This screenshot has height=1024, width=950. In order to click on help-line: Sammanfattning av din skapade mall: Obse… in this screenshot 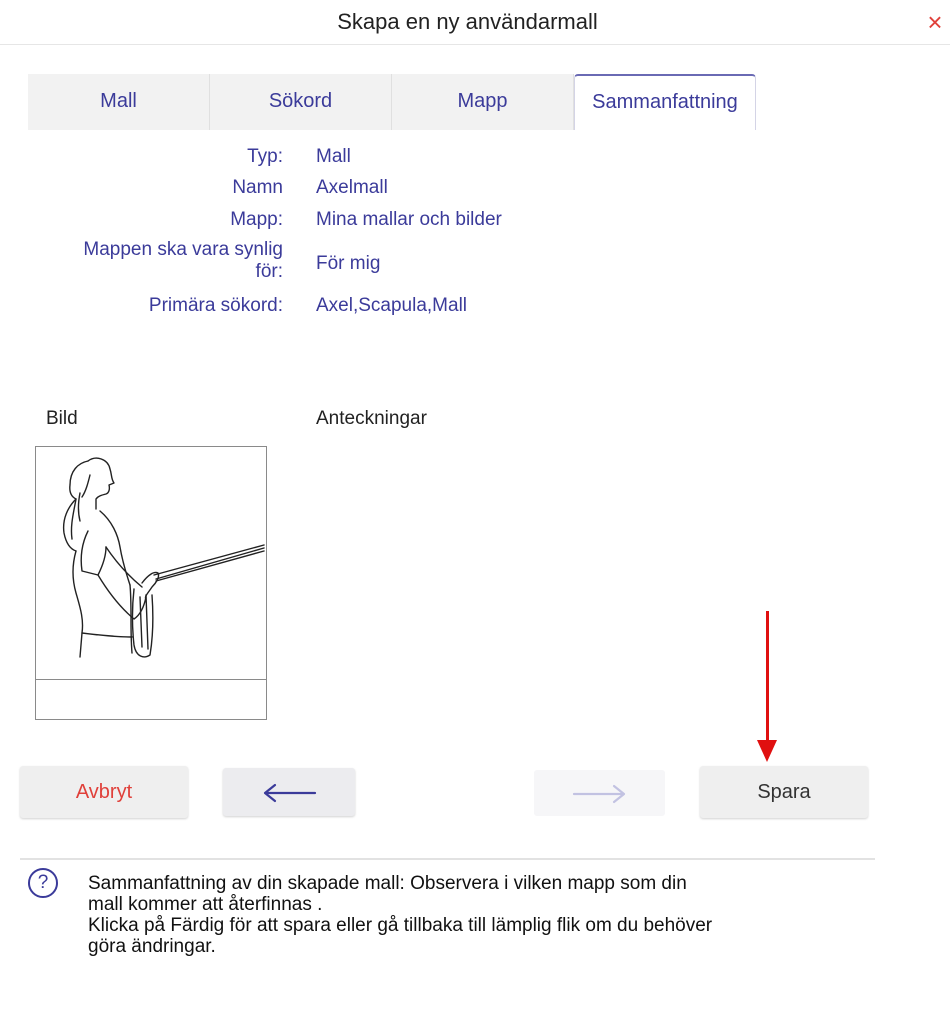, I will do `click(387, 883)`.